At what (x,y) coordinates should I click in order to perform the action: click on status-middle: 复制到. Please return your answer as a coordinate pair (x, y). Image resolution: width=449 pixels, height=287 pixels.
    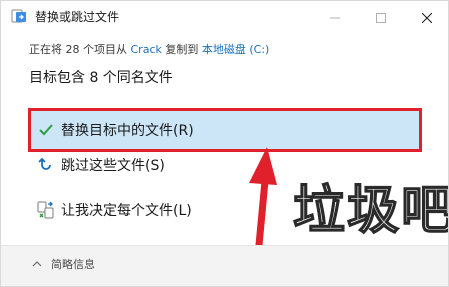
    Looking at the image, I should click on (182, 49).